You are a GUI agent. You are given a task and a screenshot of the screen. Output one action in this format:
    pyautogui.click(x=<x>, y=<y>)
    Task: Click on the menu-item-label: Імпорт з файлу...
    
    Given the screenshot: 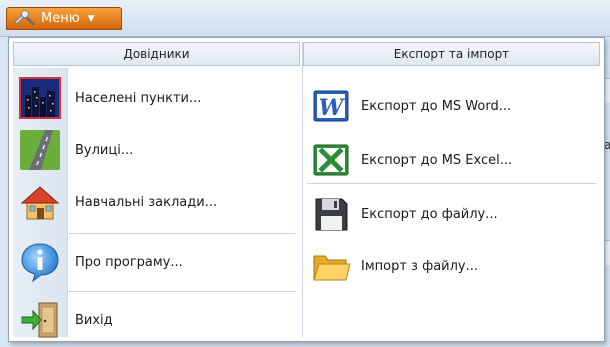 What is the action you would take?
    pyautogui.click(x=420, y=266)
    